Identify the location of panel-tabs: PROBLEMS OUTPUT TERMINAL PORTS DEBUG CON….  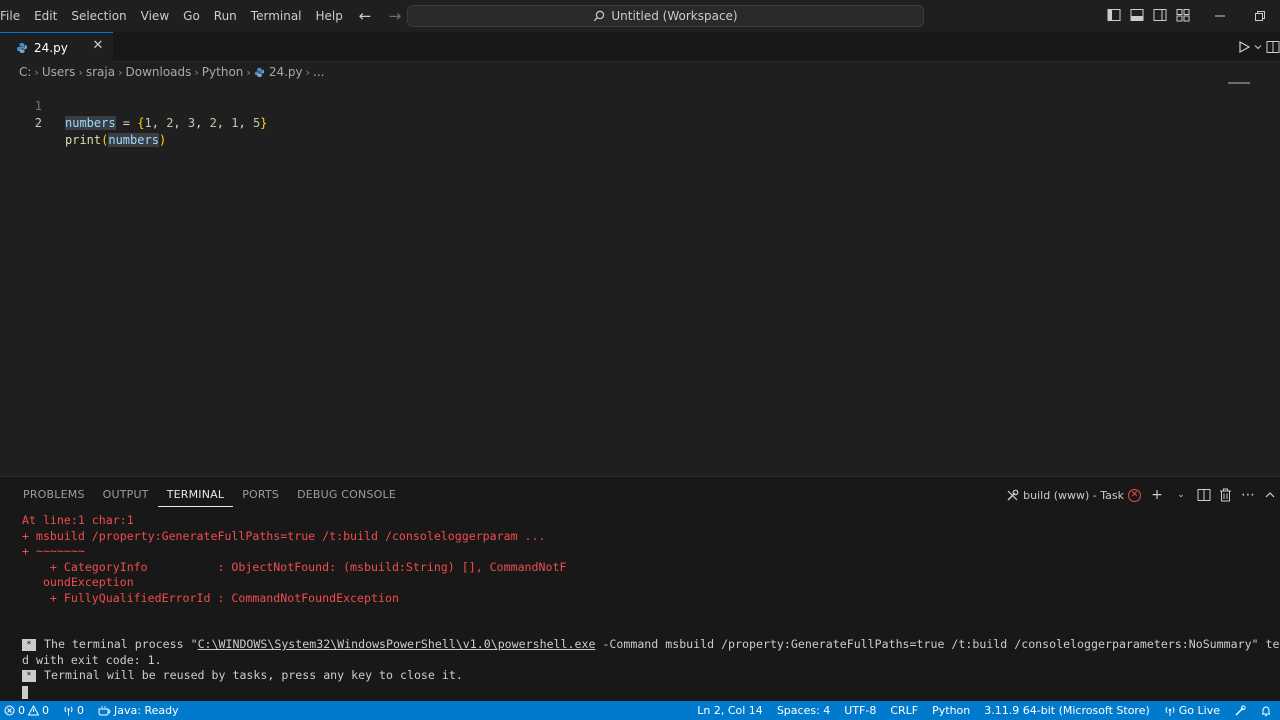
(209, 495).